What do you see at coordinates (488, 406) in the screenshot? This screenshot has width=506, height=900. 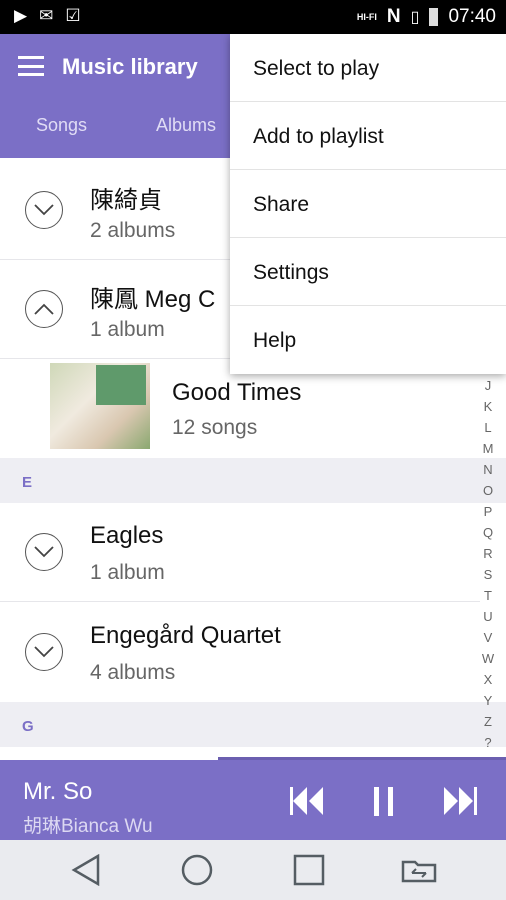 I see `index-letter: K` at bounding box center [488, 406].